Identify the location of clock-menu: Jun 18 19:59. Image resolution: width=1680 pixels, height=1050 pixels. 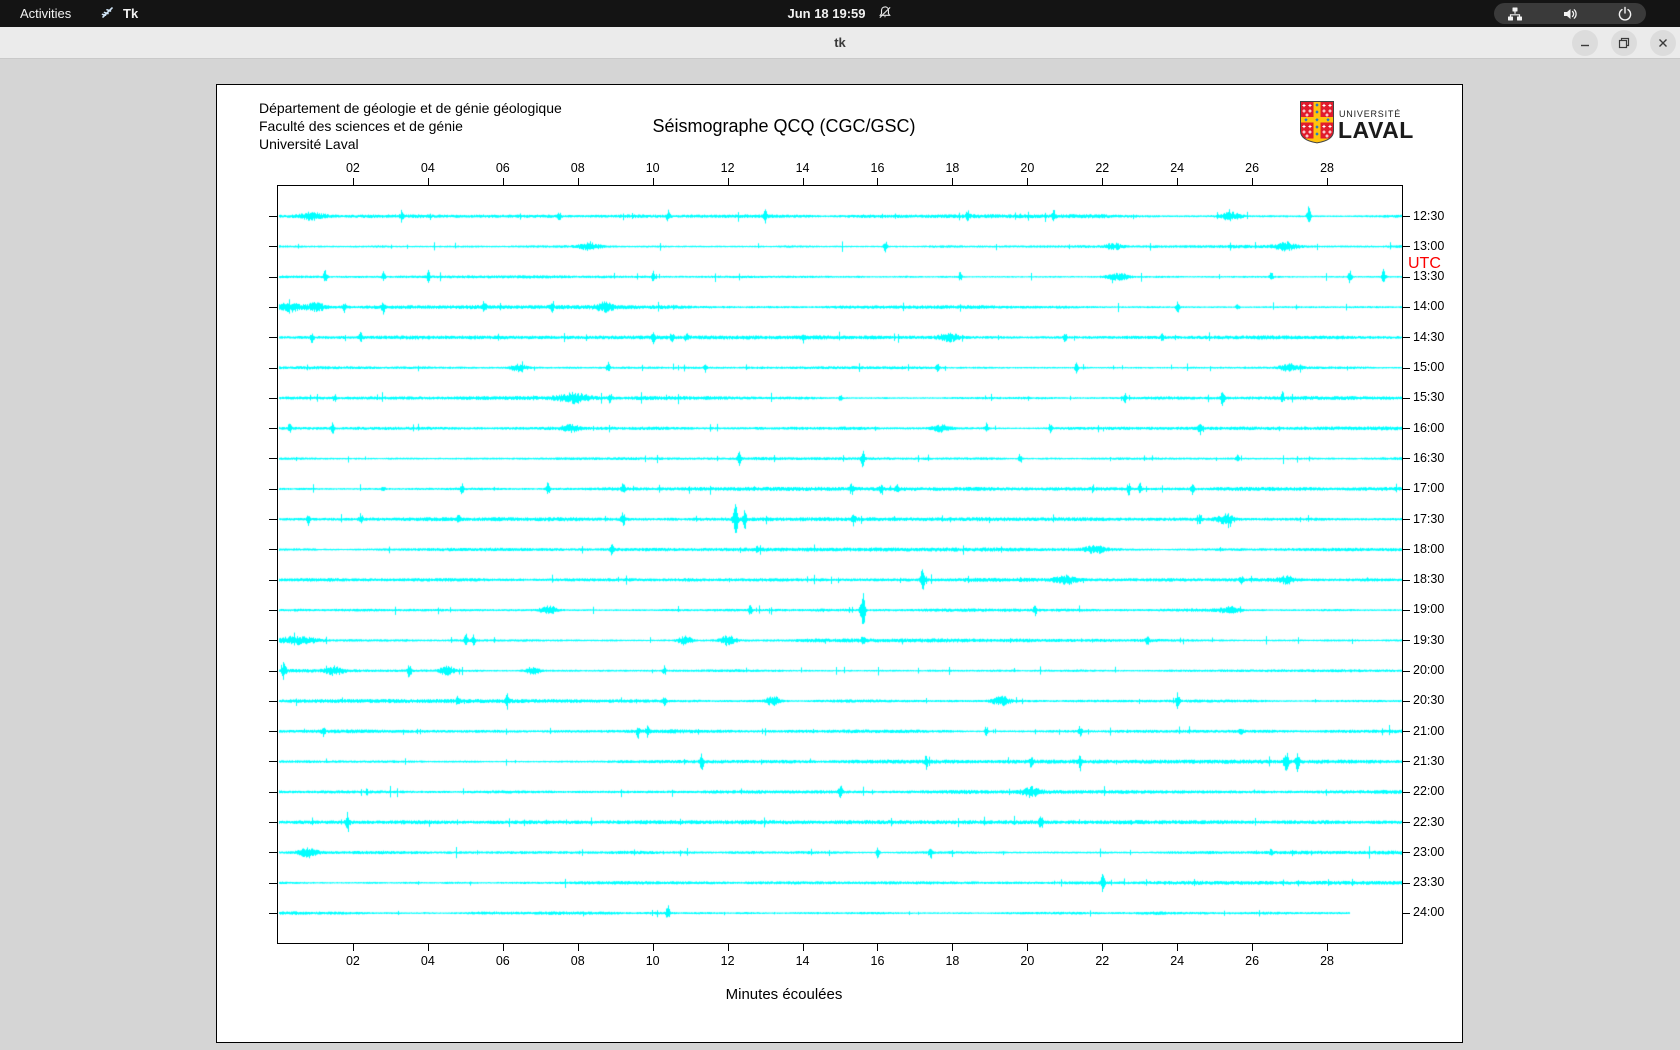
(839, 13).